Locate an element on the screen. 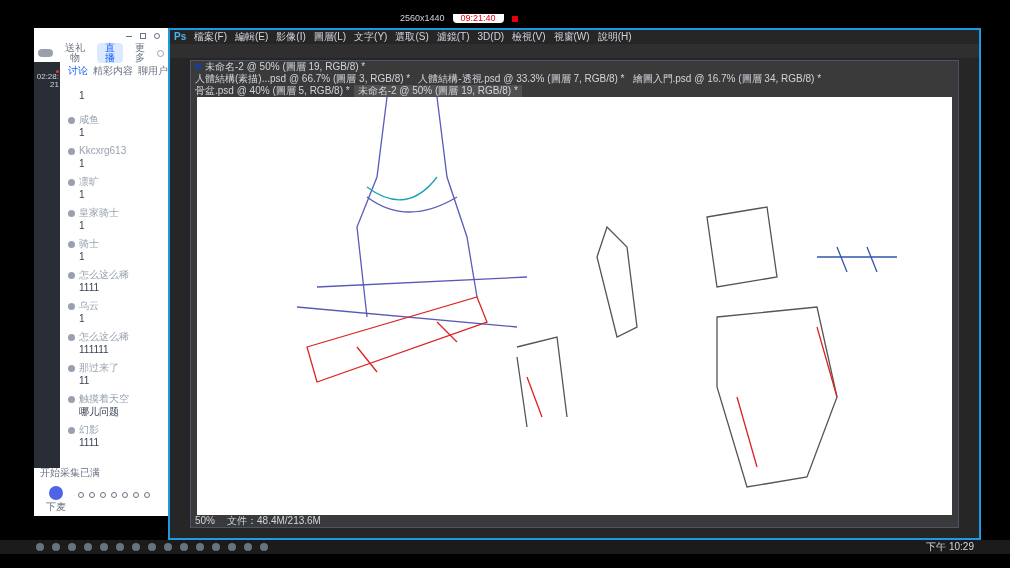  username: 乌云 is located at coordinates (89, 306).